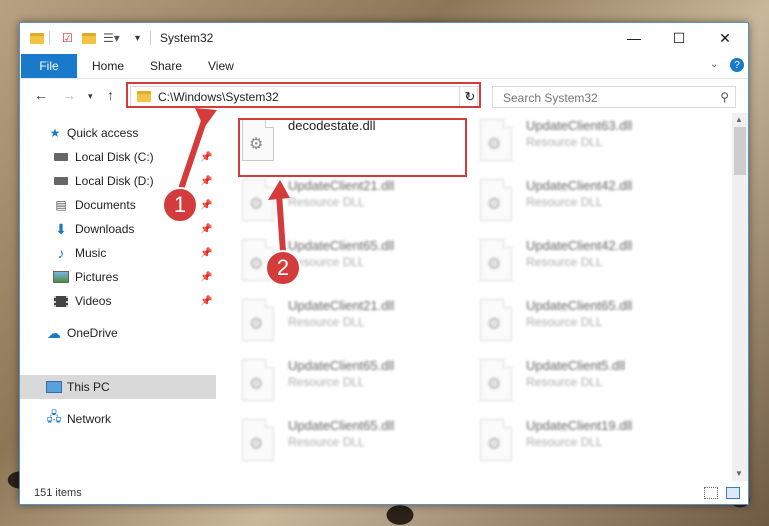 The image size is (769, 526). Describe the element at coordinates (279, 190) in the screenshot. I see `arrow-2-head` at that location.